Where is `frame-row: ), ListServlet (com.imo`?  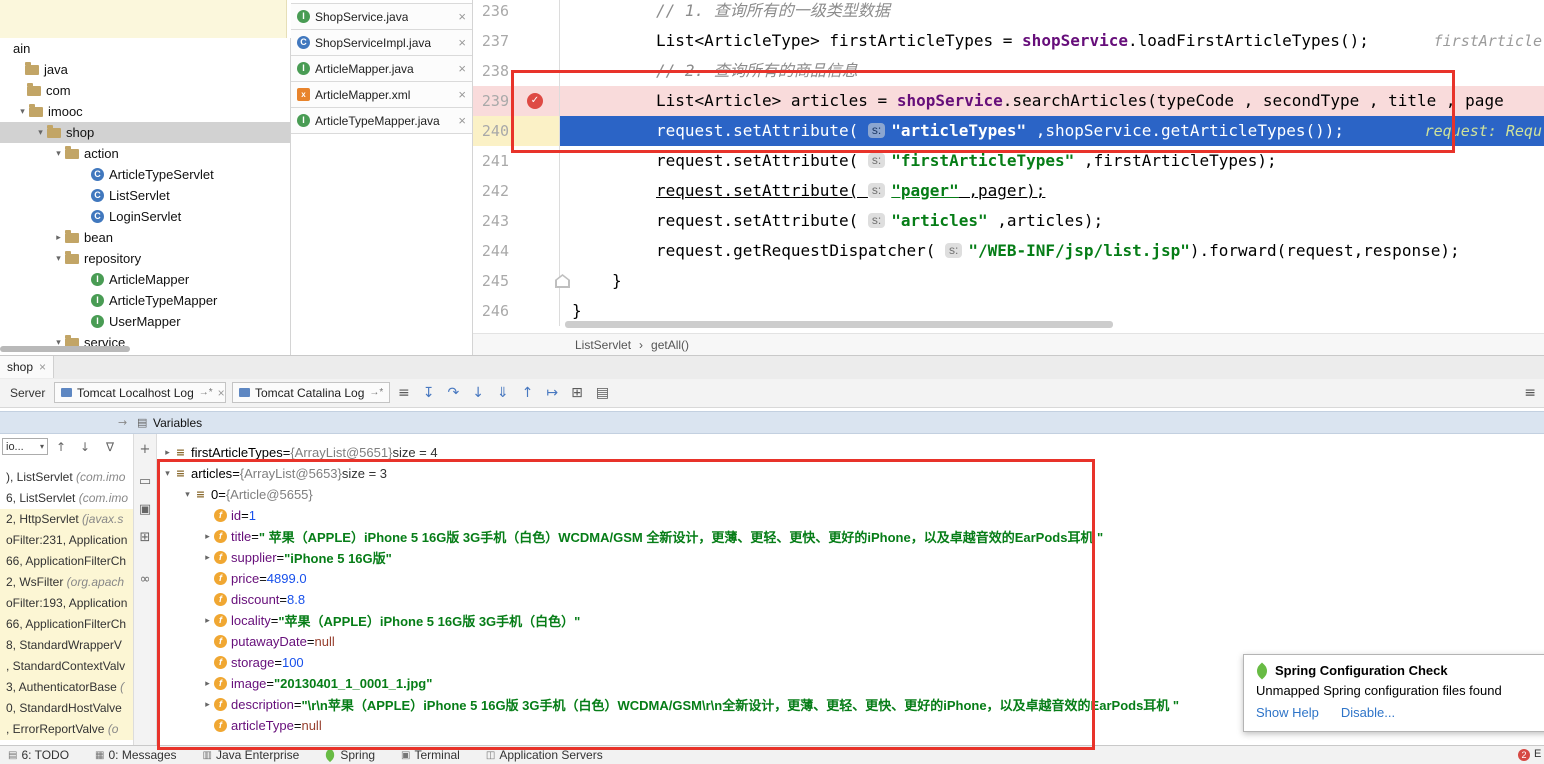
frame-row: ), ListServlet (com.imo is located at coordinates (66, 477).